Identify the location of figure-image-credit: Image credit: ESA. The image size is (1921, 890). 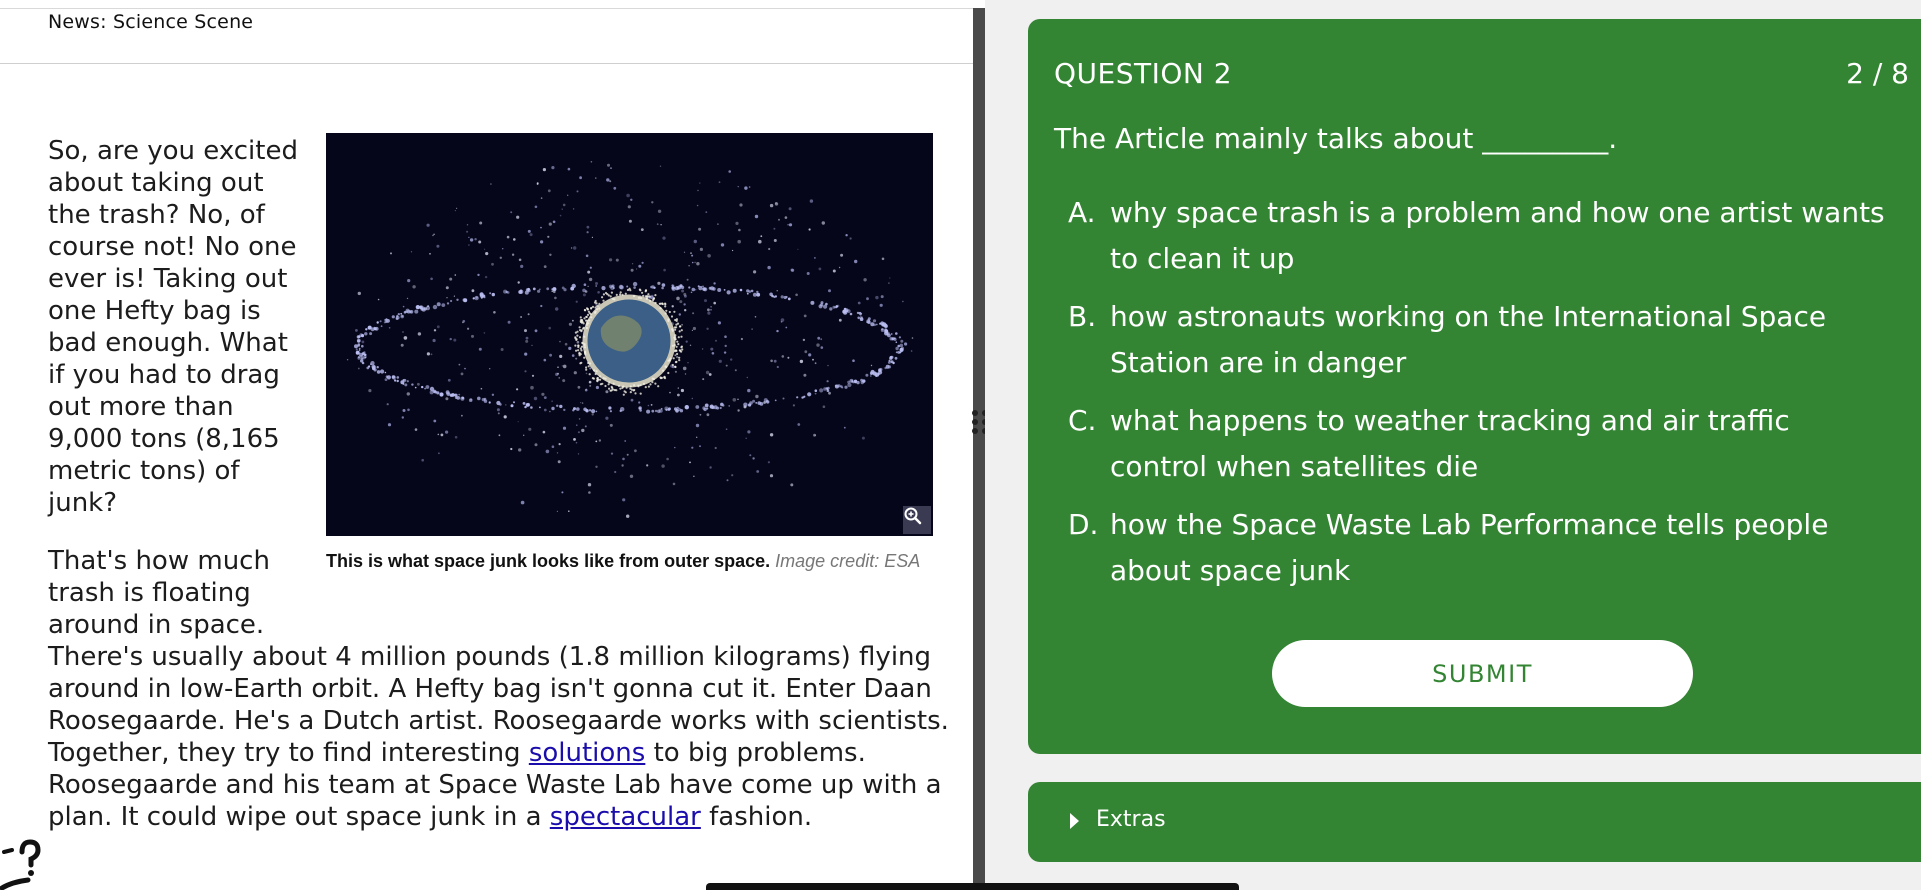
(848, 561).